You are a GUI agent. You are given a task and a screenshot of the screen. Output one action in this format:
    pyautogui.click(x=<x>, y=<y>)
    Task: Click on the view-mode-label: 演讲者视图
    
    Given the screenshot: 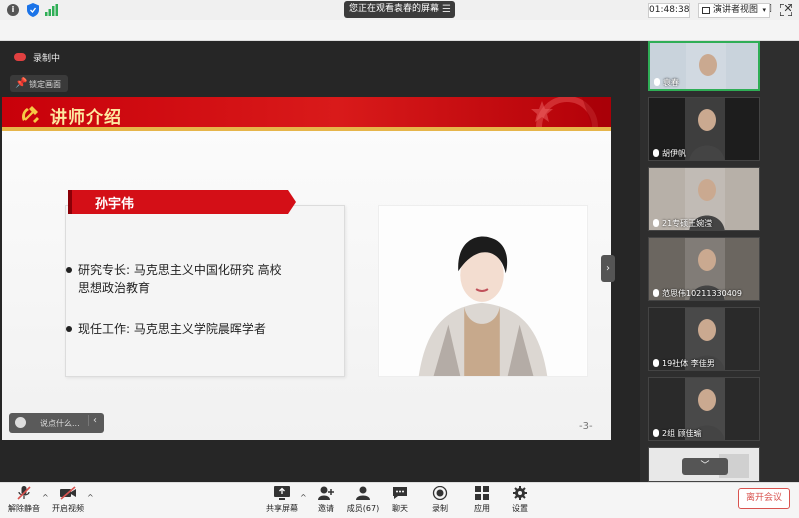 What is the action you would take?
    pyautogui.click(x=736, y=10)
    